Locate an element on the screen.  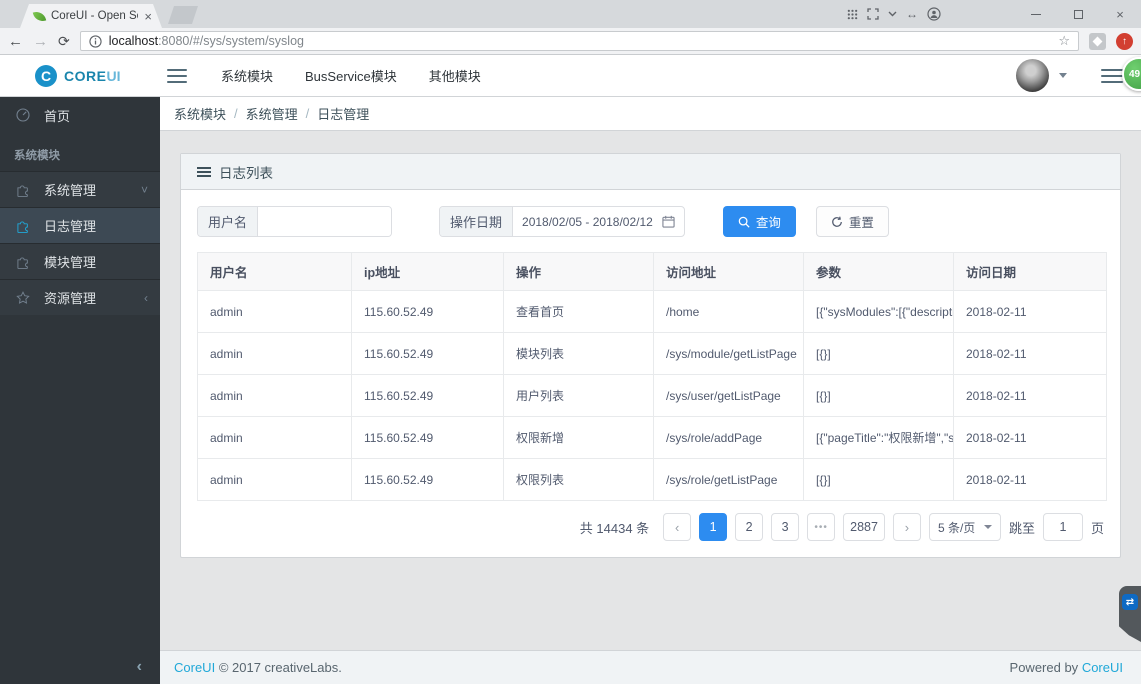
sidebar-item-resource-management: 资源管理 ‹ is located at coordinates (80, 297).